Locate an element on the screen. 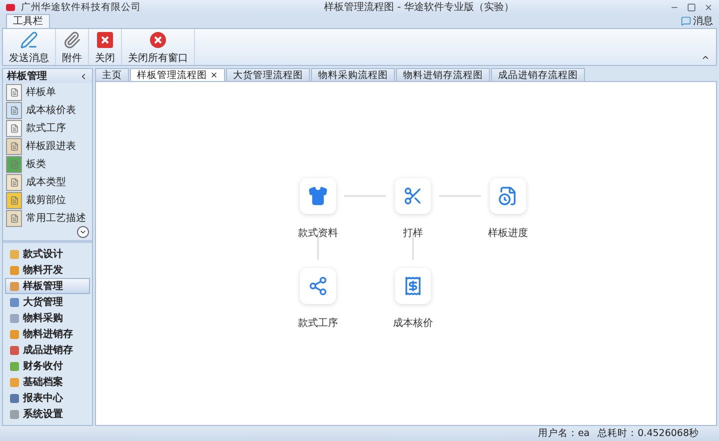  sidebar-item: 样板单 is located at coordinates (47, 92).